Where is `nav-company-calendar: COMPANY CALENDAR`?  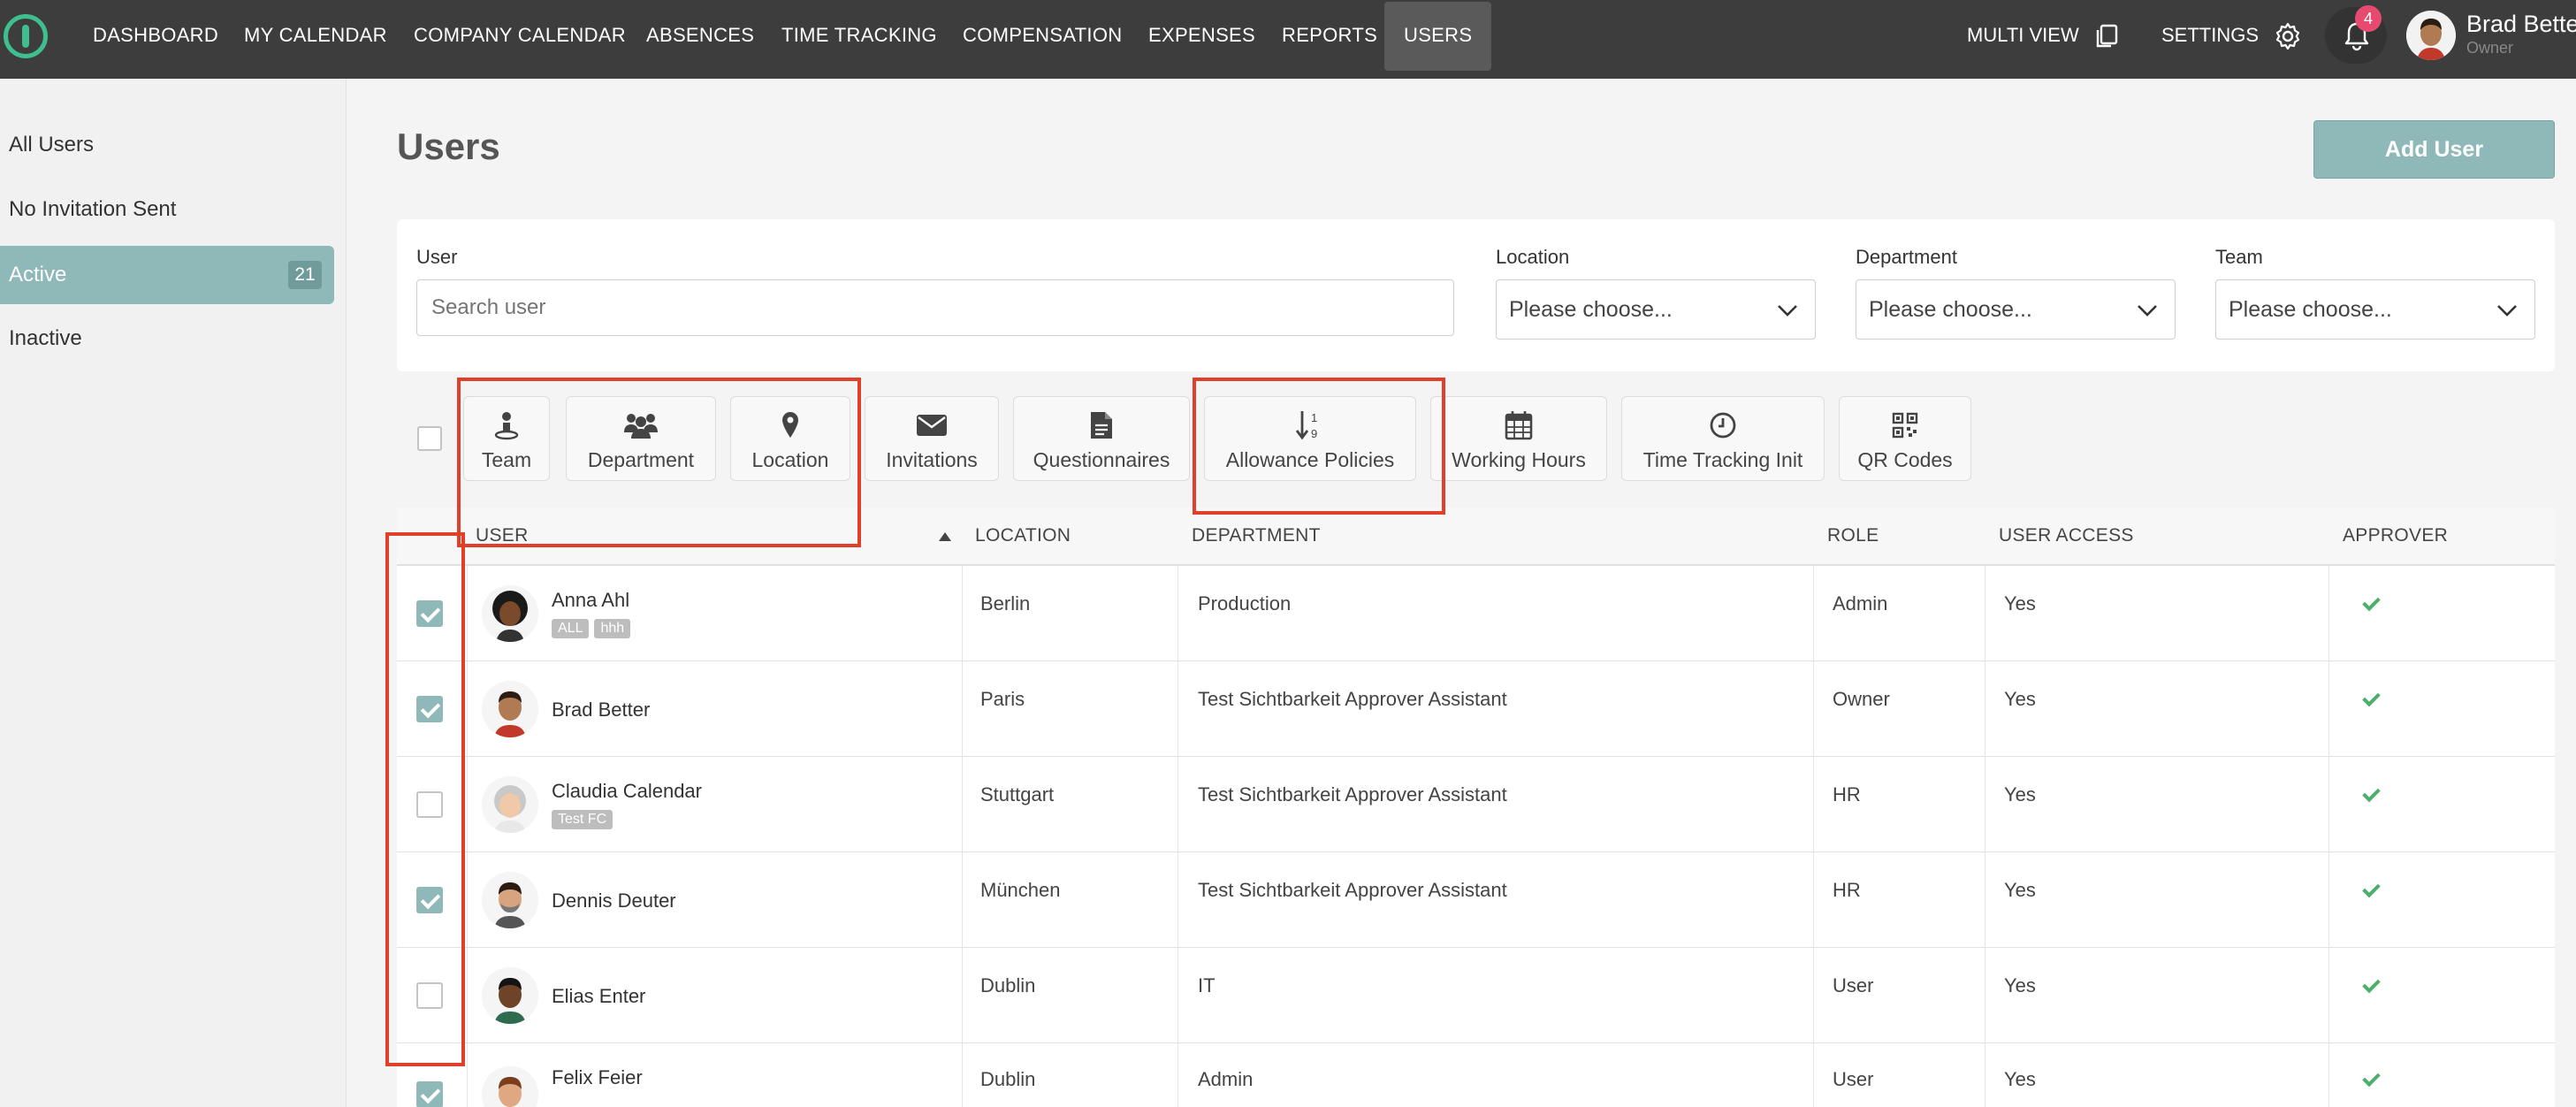 nav-company-calendar: COMPANY CALENDAR is located at coordinates (520, 35).